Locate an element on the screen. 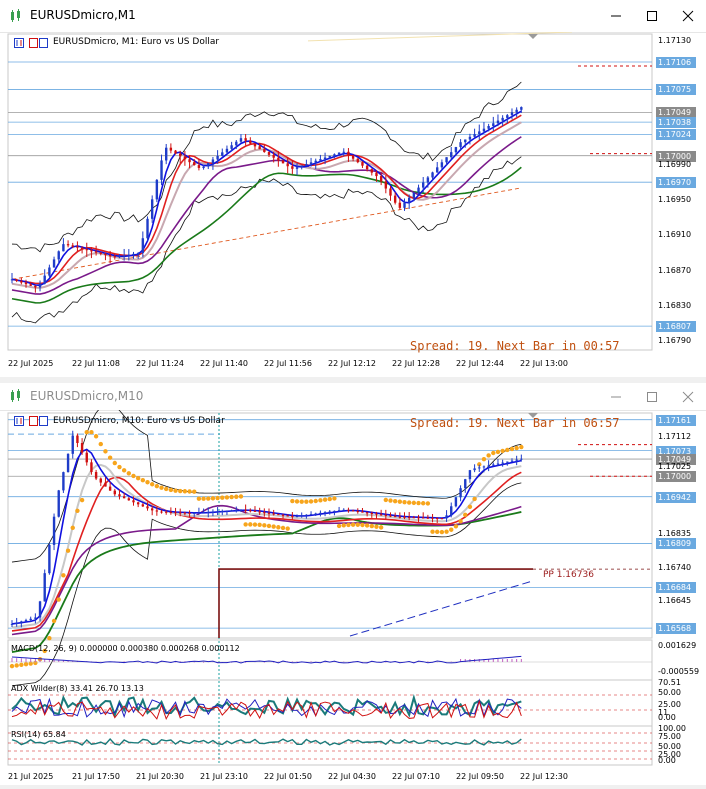 The height and width of the screenshot is (789, 706). title-bar: EURUSDmicro,M1 is located at coordinates (353, 16).